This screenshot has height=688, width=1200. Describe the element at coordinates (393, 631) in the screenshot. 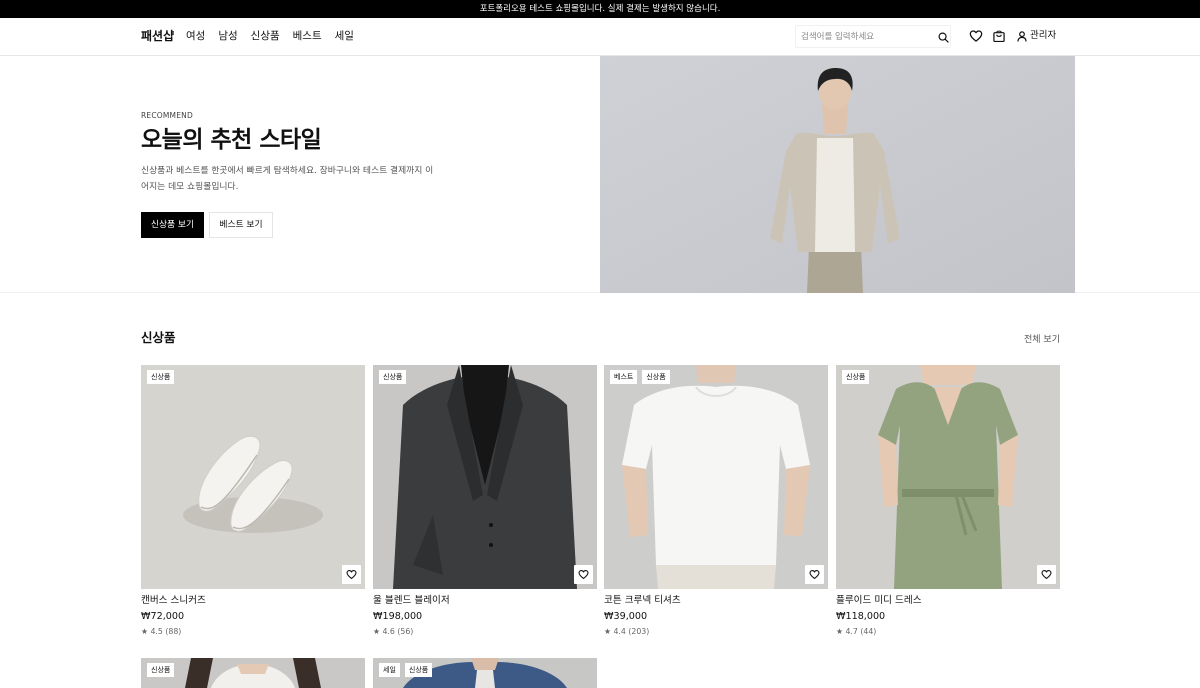

I see `product-rating: ★ 4.6 (56)` at that location.